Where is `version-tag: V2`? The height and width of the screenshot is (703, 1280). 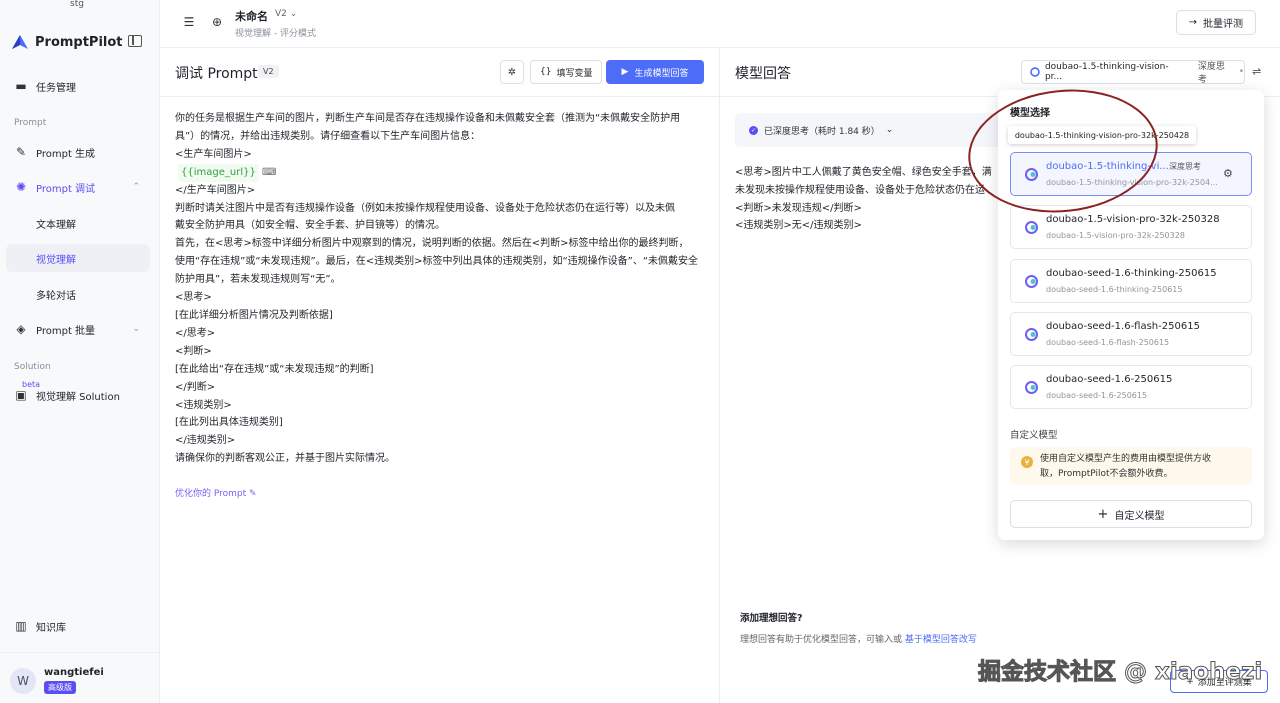
version-tag: V2 is located at coordinates (268, 71).